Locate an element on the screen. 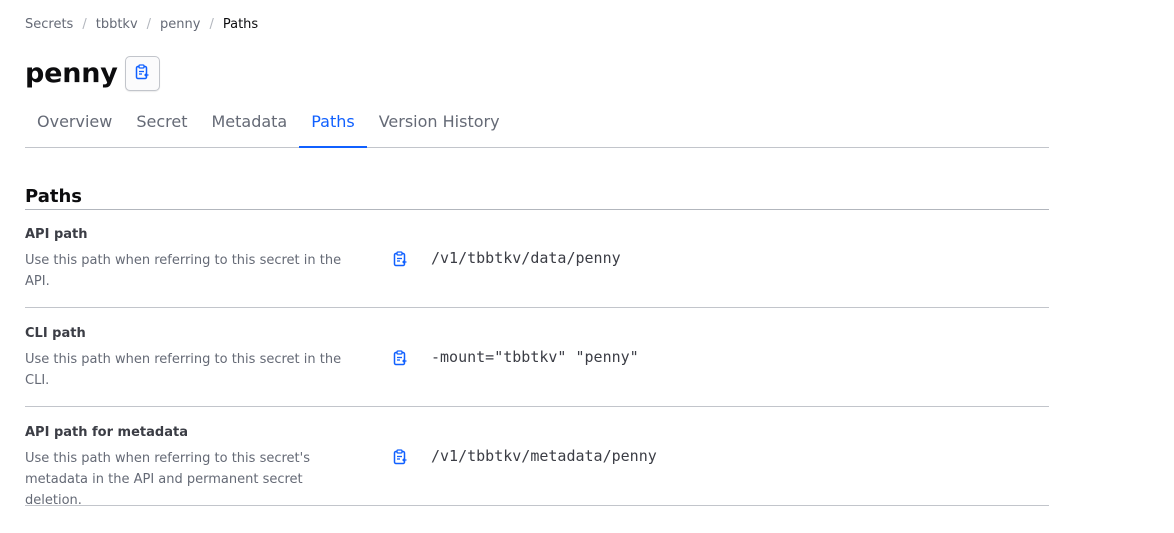 The height and width of the screenshot is (533, 1174). path-value: /v1/tbbtkv/data/penny is located at coordinates (526, 258).